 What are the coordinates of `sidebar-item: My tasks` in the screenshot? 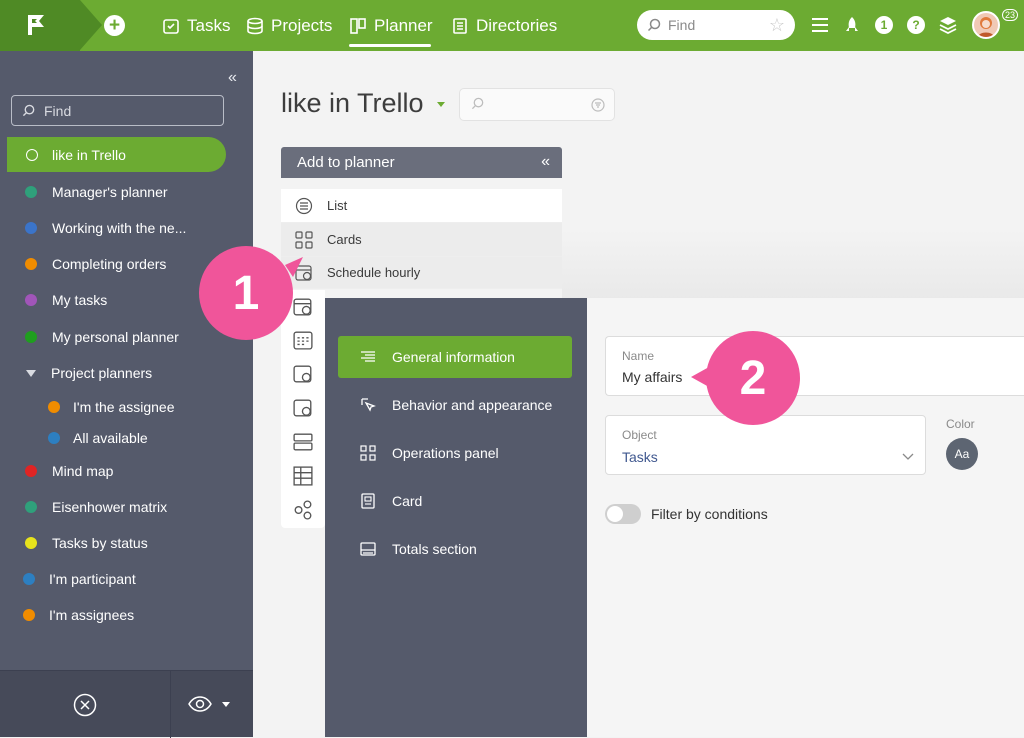 It's located at (66, 300).